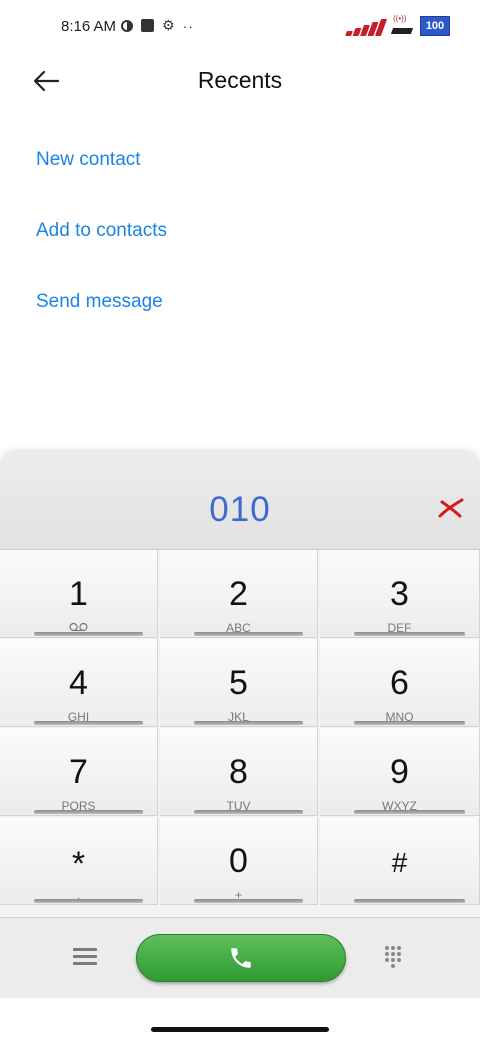  I want to click on key-digit: 8, so click(238, 772).